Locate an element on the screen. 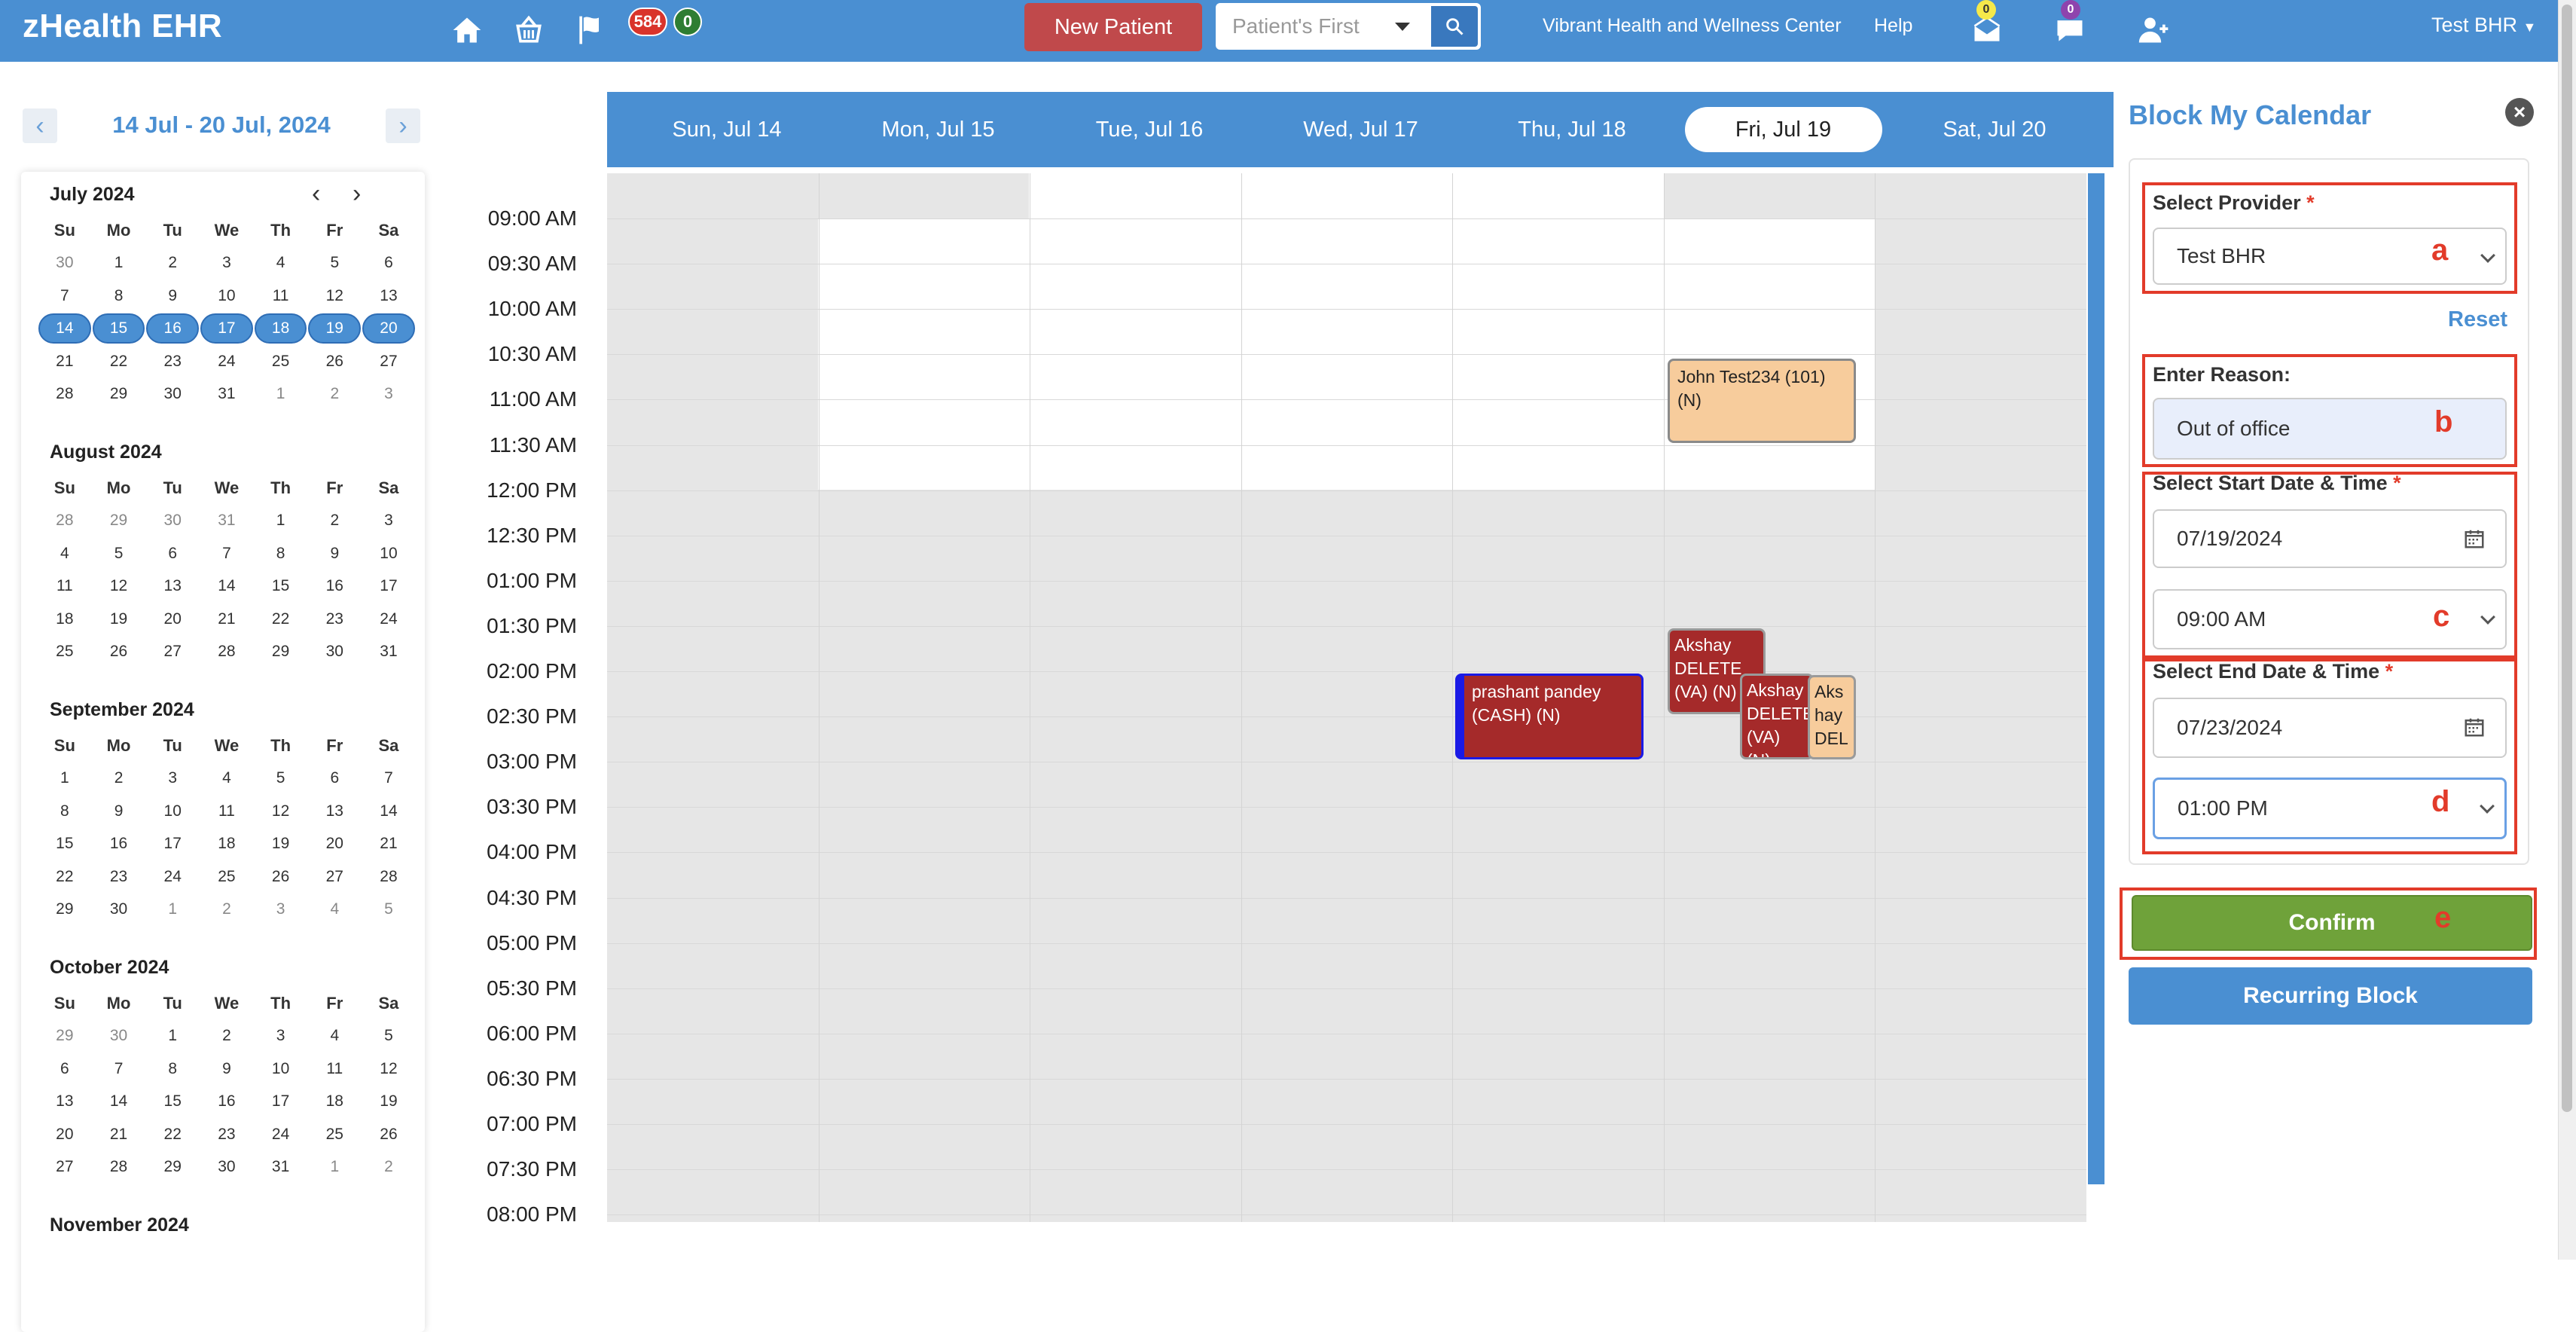  day-header: Wed, Jul 17 is located at coordinates (1361, 129).